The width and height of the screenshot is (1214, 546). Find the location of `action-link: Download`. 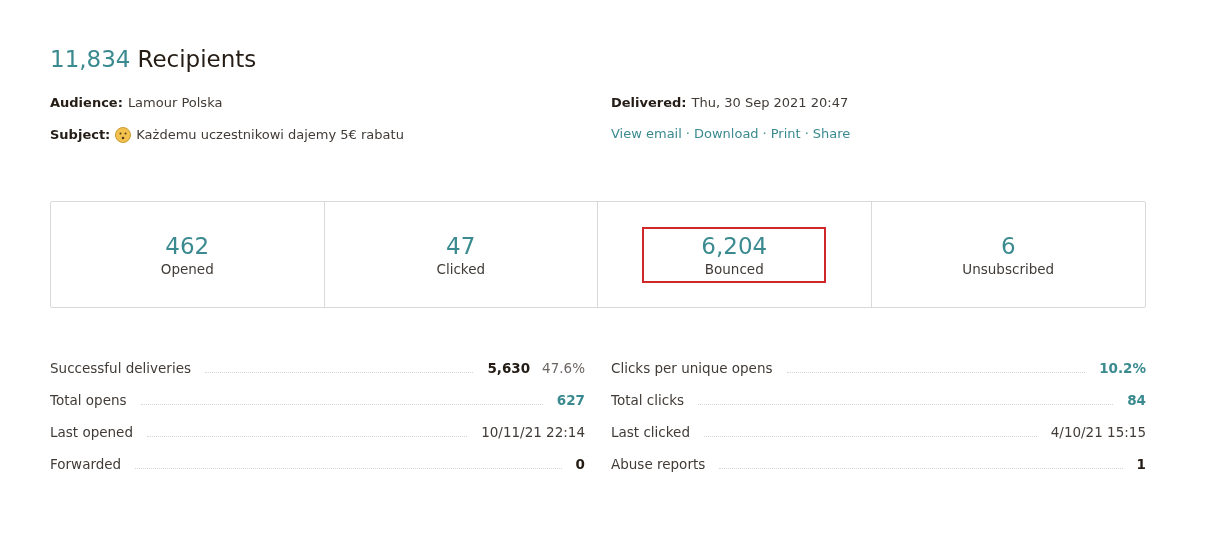

action-link: Download is located at coordinates (726, 133).